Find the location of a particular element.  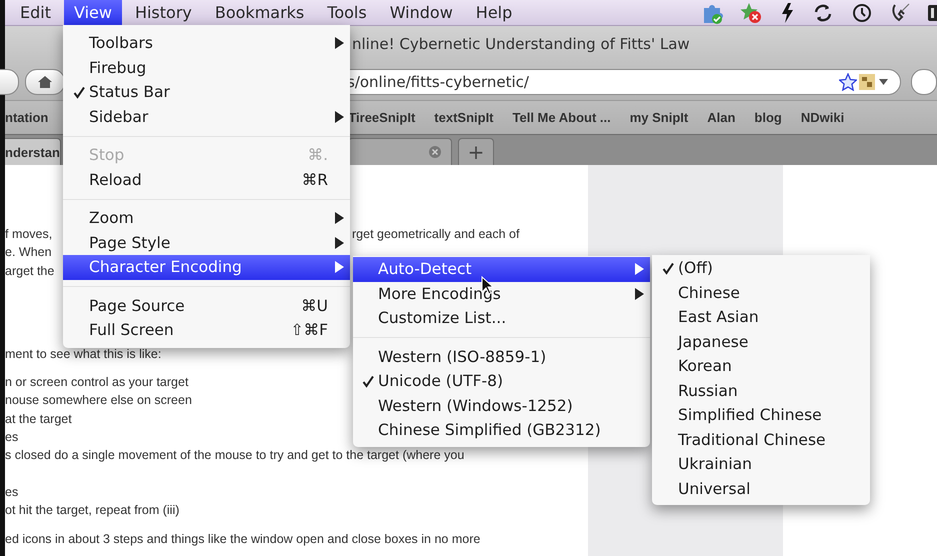

bookmark-item: ntation is located at coordinates (26, 117).